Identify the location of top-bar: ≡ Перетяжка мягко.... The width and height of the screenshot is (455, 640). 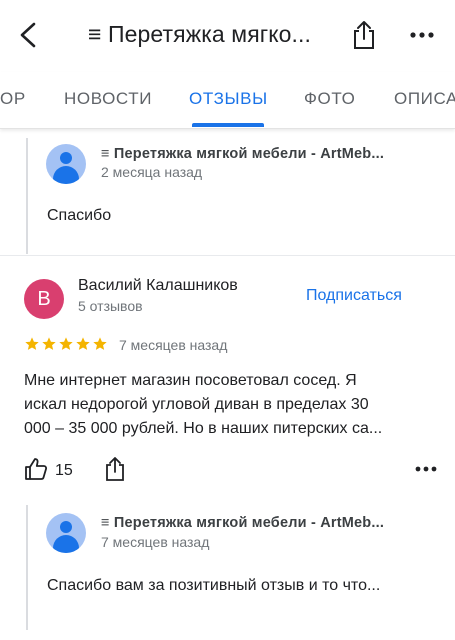
(227, 36).